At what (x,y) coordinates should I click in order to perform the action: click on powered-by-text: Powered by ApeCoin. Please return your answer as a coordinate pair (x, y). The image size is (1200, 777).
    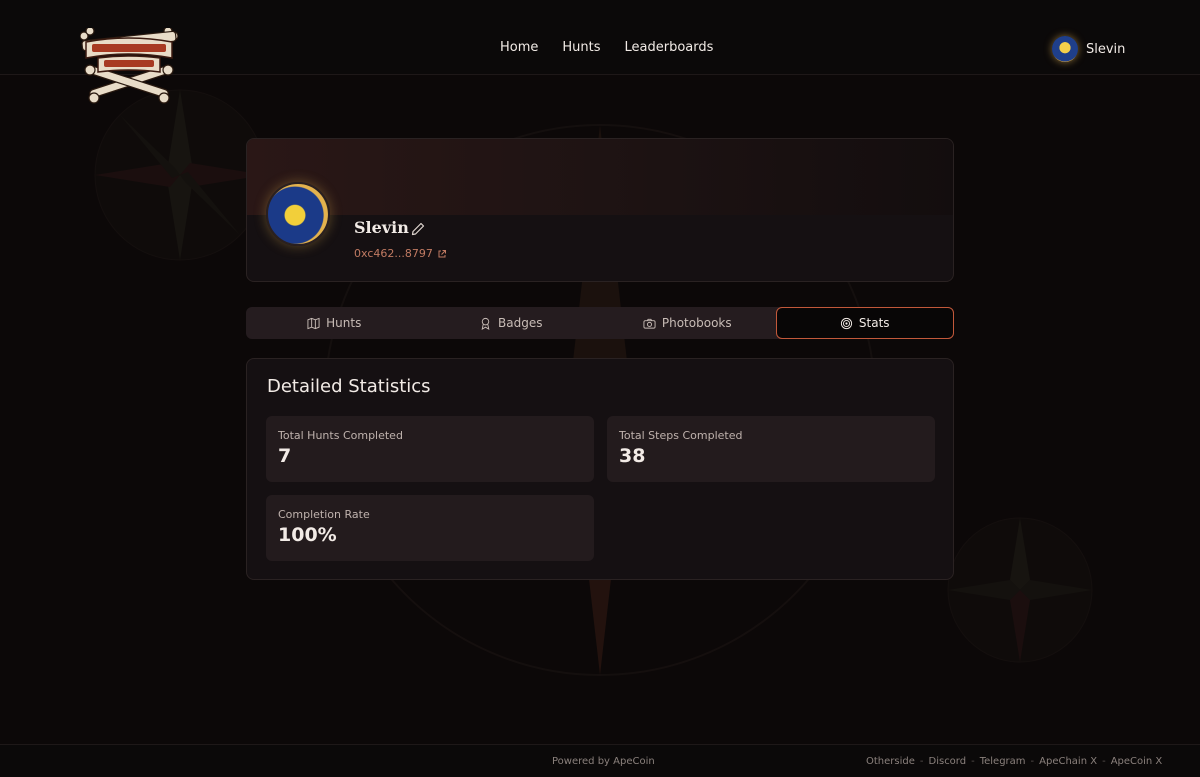
    Looking at the image, I should click on (603, 761).